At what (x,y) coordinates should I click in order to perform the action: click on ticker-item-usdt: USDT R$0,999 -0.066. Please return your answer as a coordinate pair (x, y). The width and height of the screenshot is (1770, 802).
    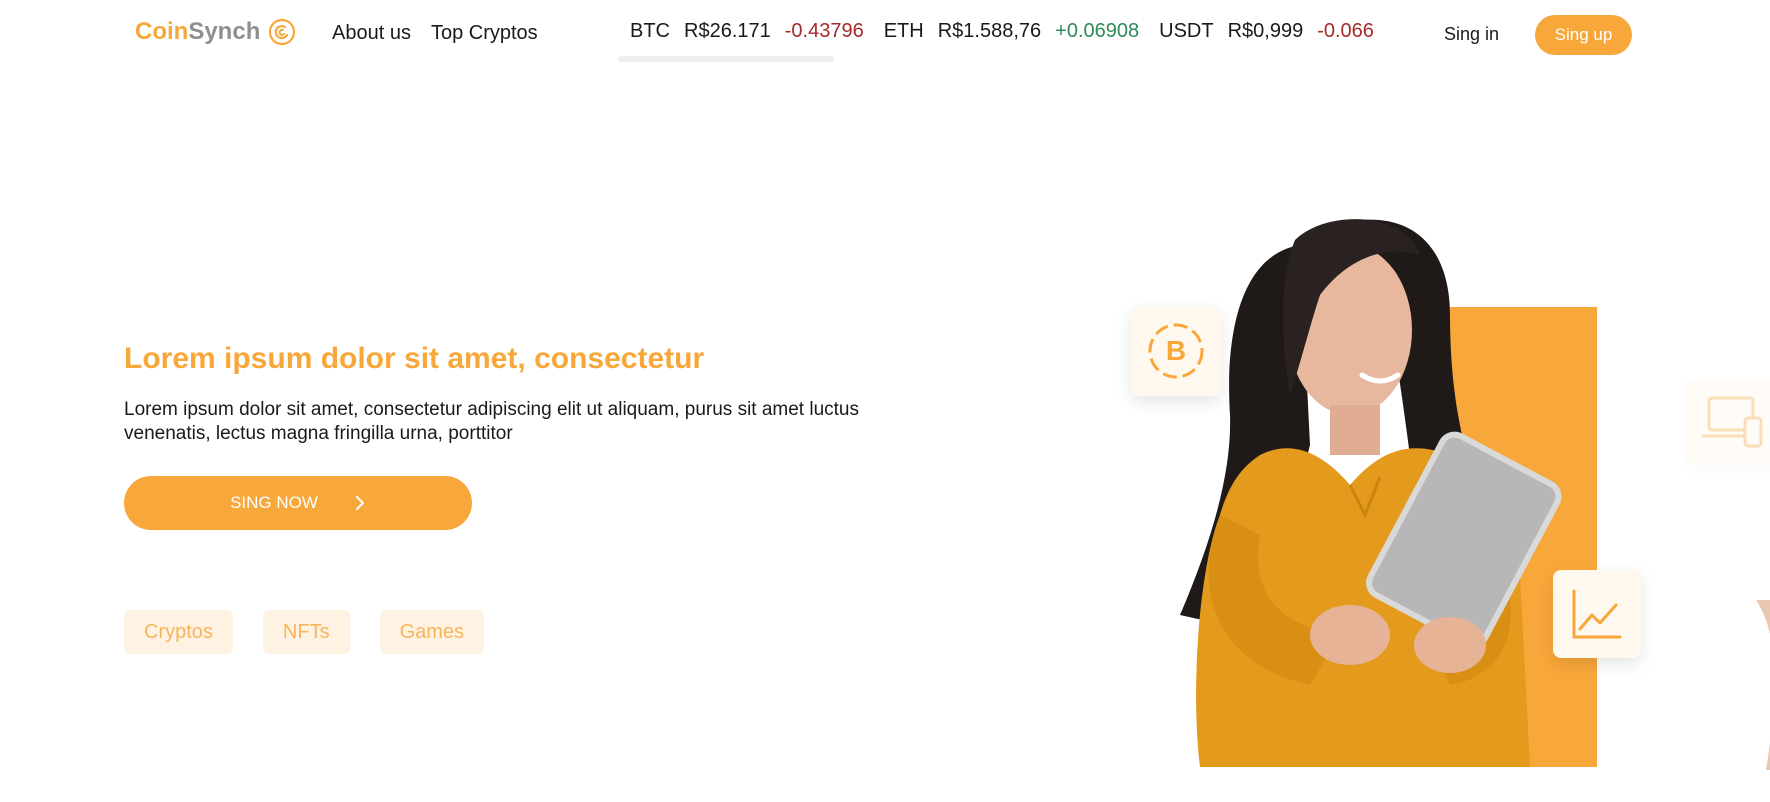
    Looking at the image, I should click on (1266, 31).